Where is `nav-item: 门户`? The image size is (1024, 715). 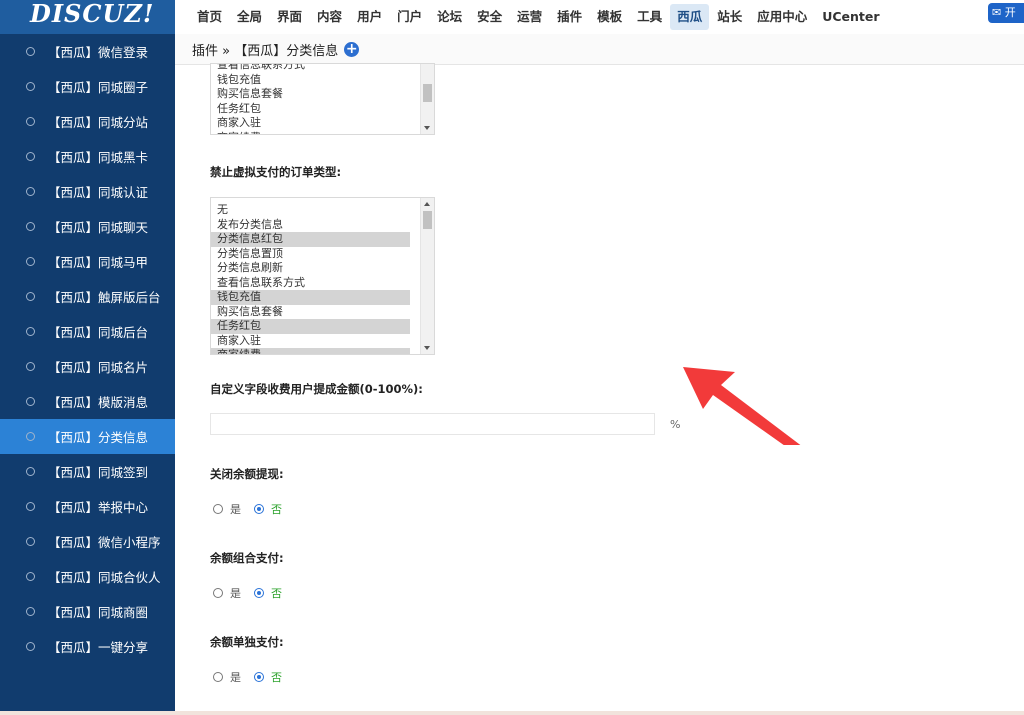 nav-item: 门户 is located at coordinates (409, 17).